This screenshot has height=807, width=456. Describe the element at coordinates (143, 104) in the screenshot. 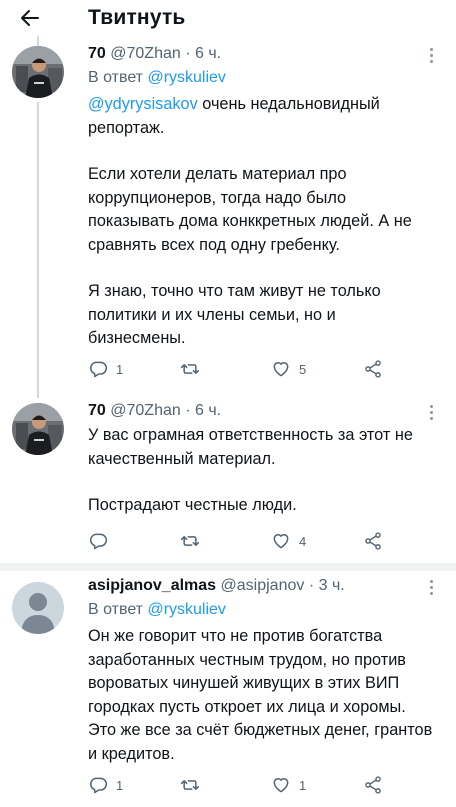

I see `mention-link: @ydyrysisakov` at that location.